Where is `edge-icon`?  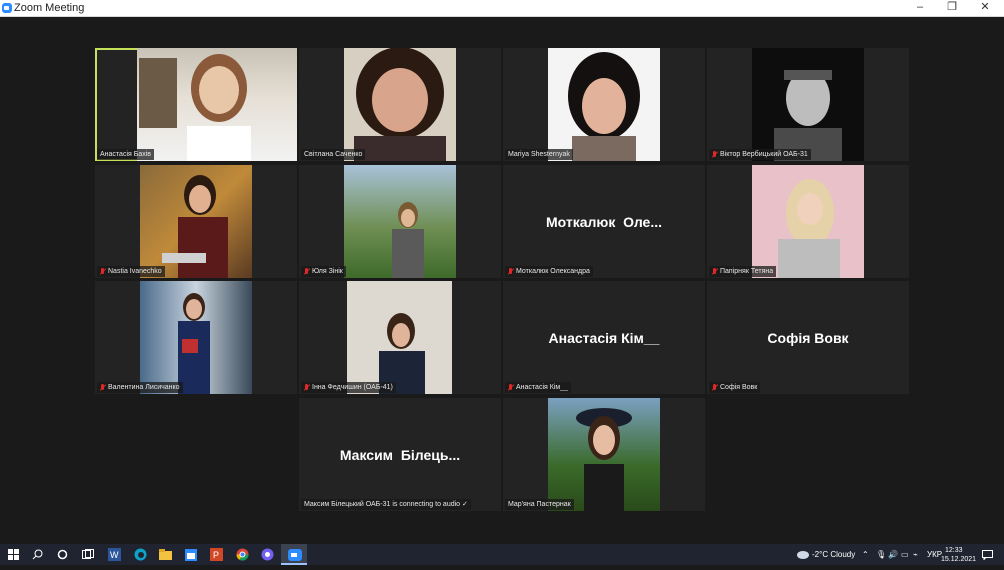
edge-icon is located at coordinates (140, 554).